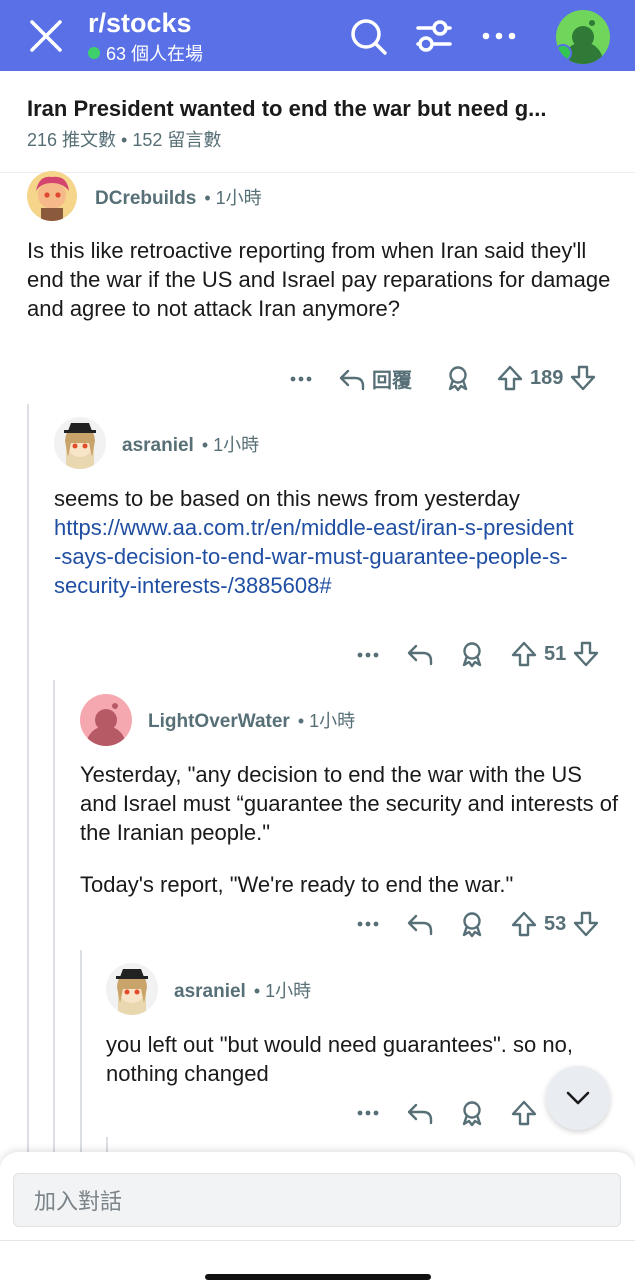 This screenshot has width=635, height=1280. What do you see at coordinates (434, 36) in the screenshot?
I see `filter-icon` at bounding box center [434, 36].